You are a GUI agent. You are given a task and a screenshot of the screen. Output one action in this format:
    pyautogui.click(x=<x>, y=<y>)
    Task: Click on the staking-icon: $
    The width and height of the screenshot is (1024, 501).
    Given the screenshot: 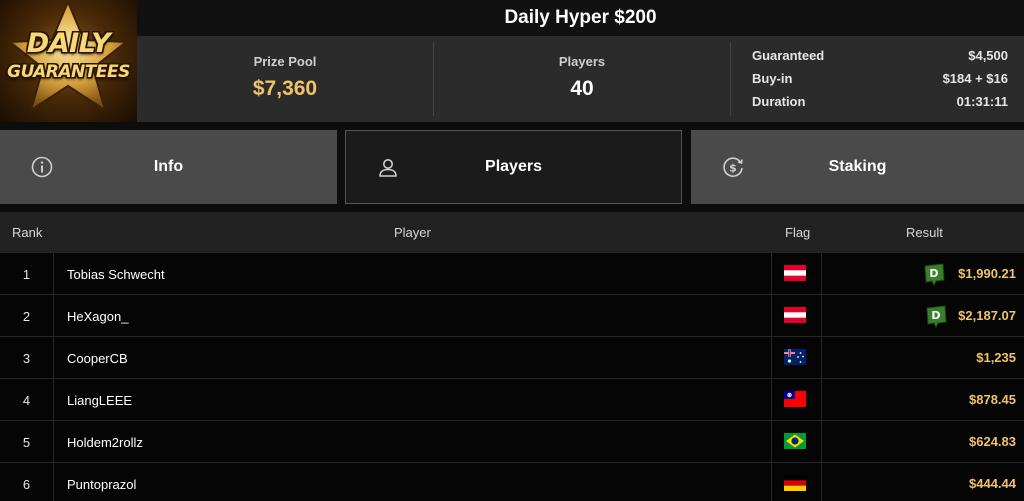 What is the action you would take?
    pyautogui.click(x=733, y=167)
    